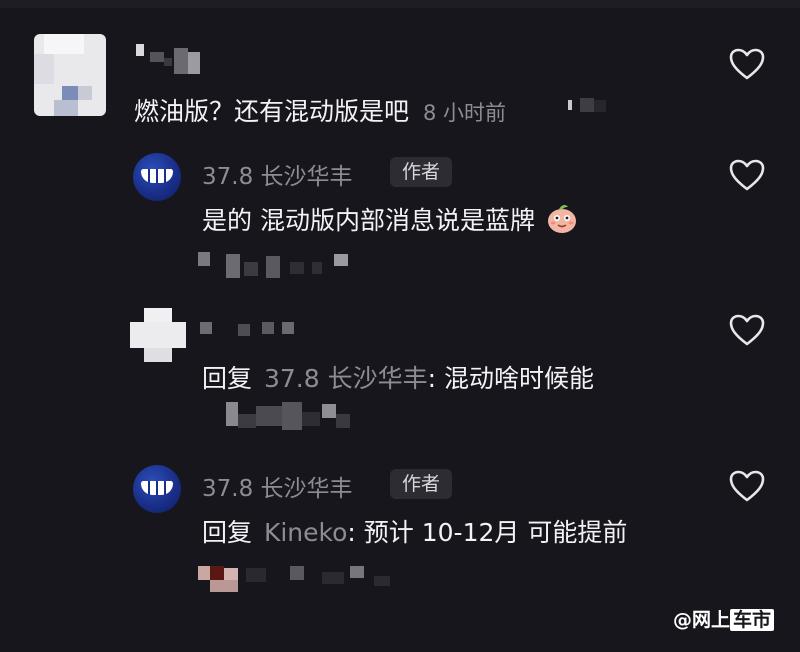 The width and height of the screenshot is (800, 652). What do you see at coordinates (710, 620) in the screenshot?
I see `watermark-text: 网上` at bounding box center [710, 620].